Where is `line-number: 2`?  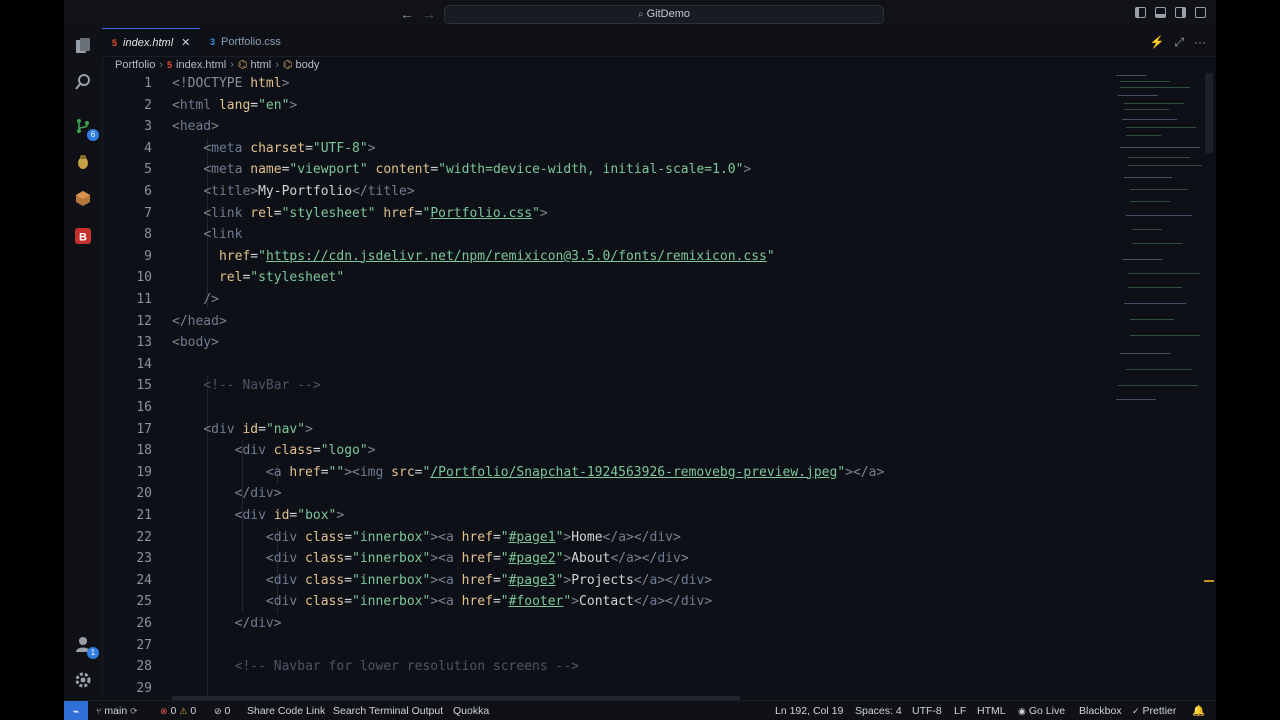 line-number: 2 is located at coordinates (148, 105).